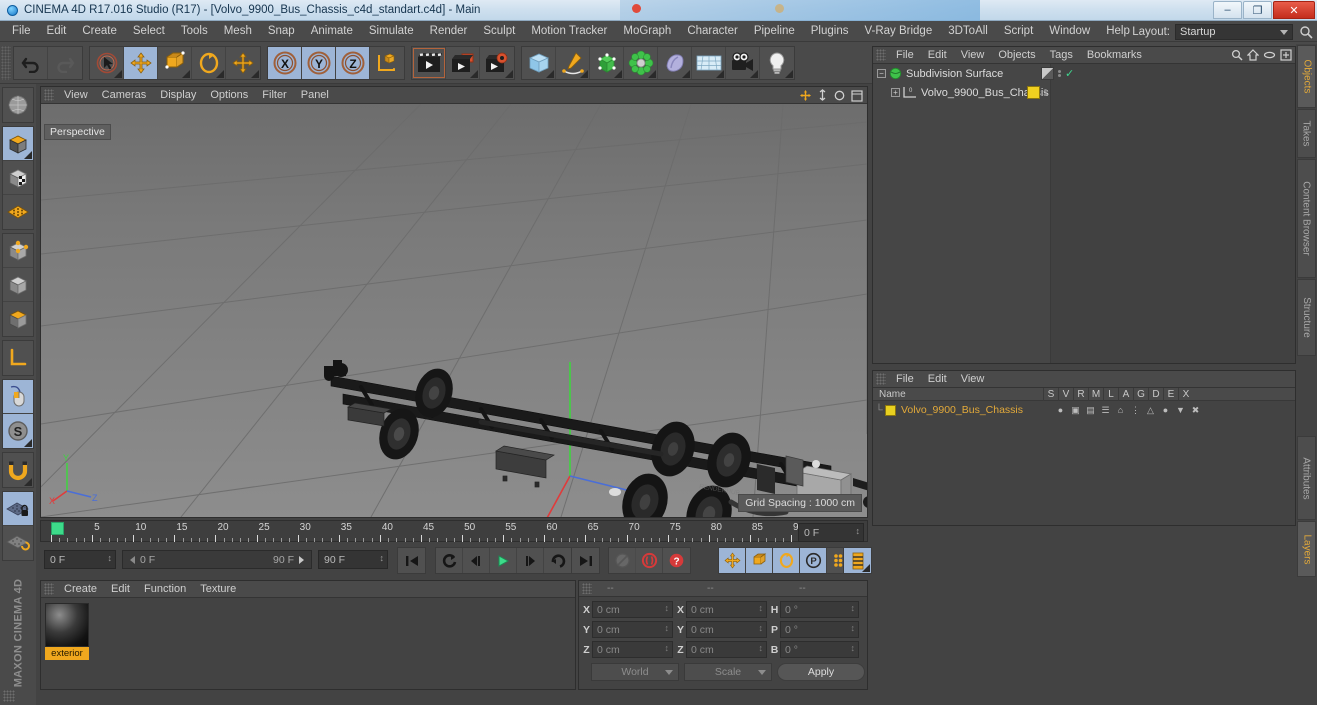  I want to click on object-row-subdivision-surface: − Subdivision Surface ✓, so click(1084, 73).